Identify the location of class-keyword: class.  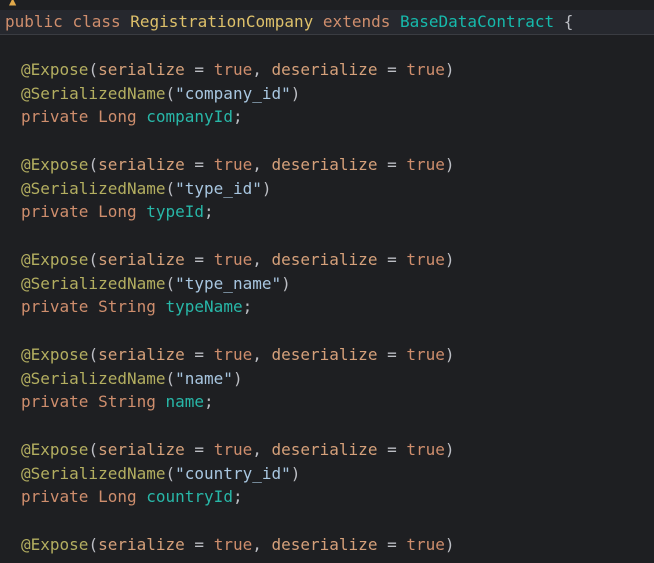
(96, 21).